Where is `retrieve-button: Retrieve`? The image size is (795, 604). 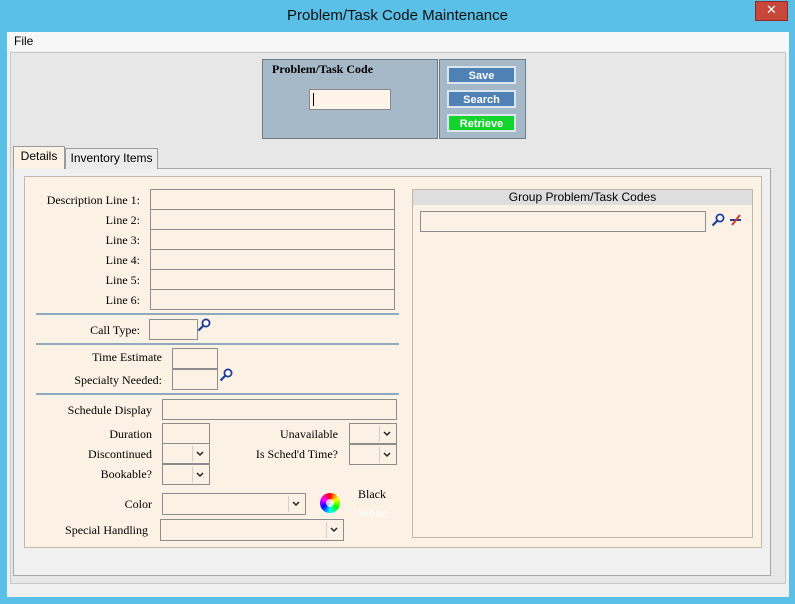 retrieve-button: Retrieve is located at coordinates (481, 123).